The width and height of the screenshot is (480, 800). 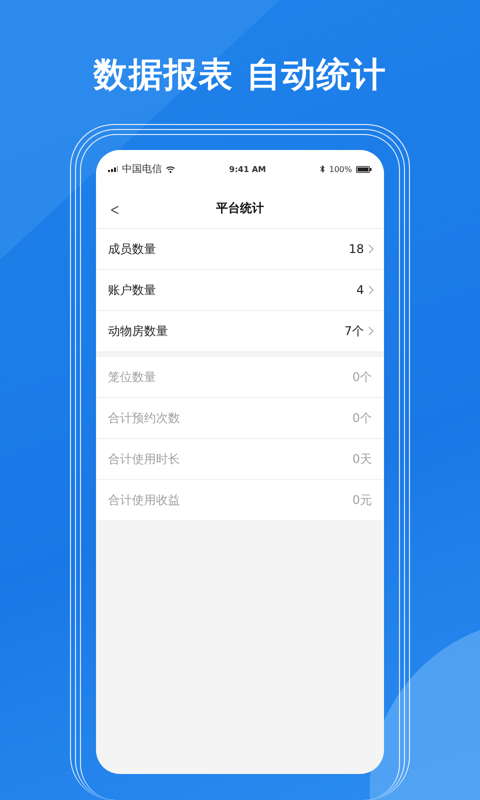 What do you see at coordinates (247, 169) in the screenshot?
I see `status-time: 9:41 AM` at bounding box center [247, 169].